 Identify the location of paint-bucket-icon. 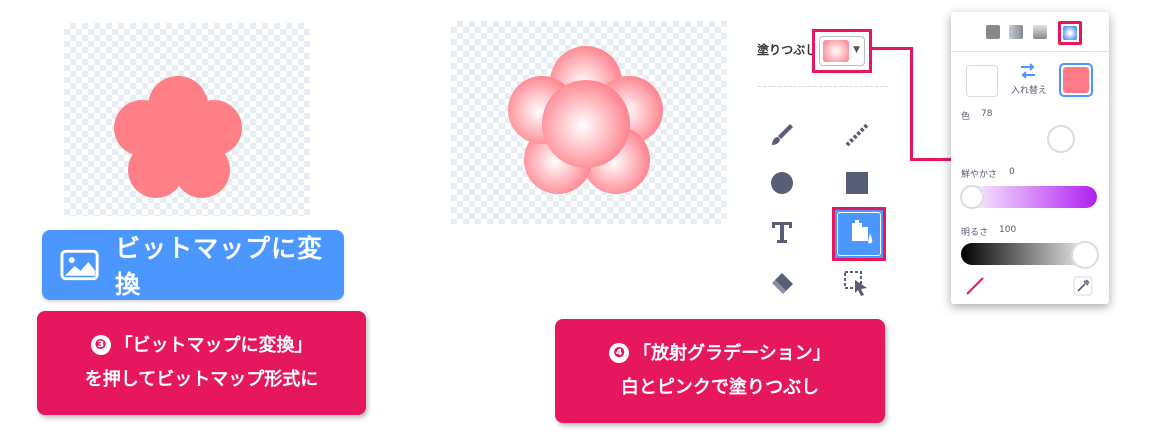
(862, 232).